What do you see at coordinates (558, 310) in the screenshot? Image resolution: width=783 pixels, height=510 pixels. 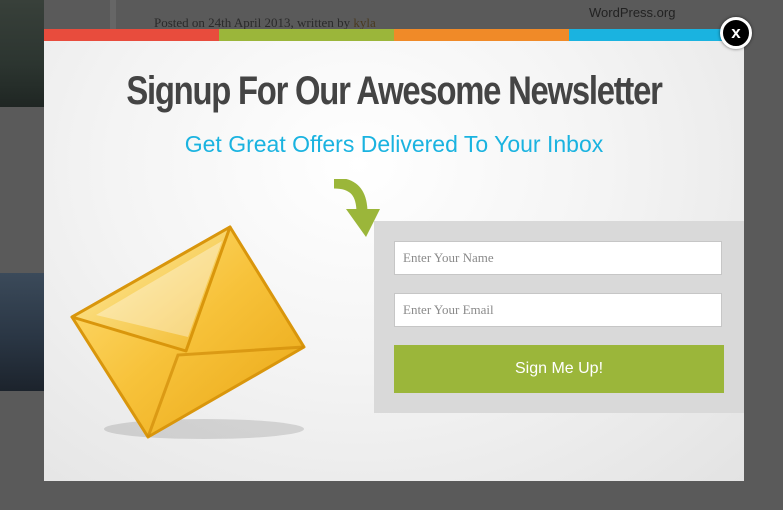 I see `email-input` at bounding box center [558, 310].